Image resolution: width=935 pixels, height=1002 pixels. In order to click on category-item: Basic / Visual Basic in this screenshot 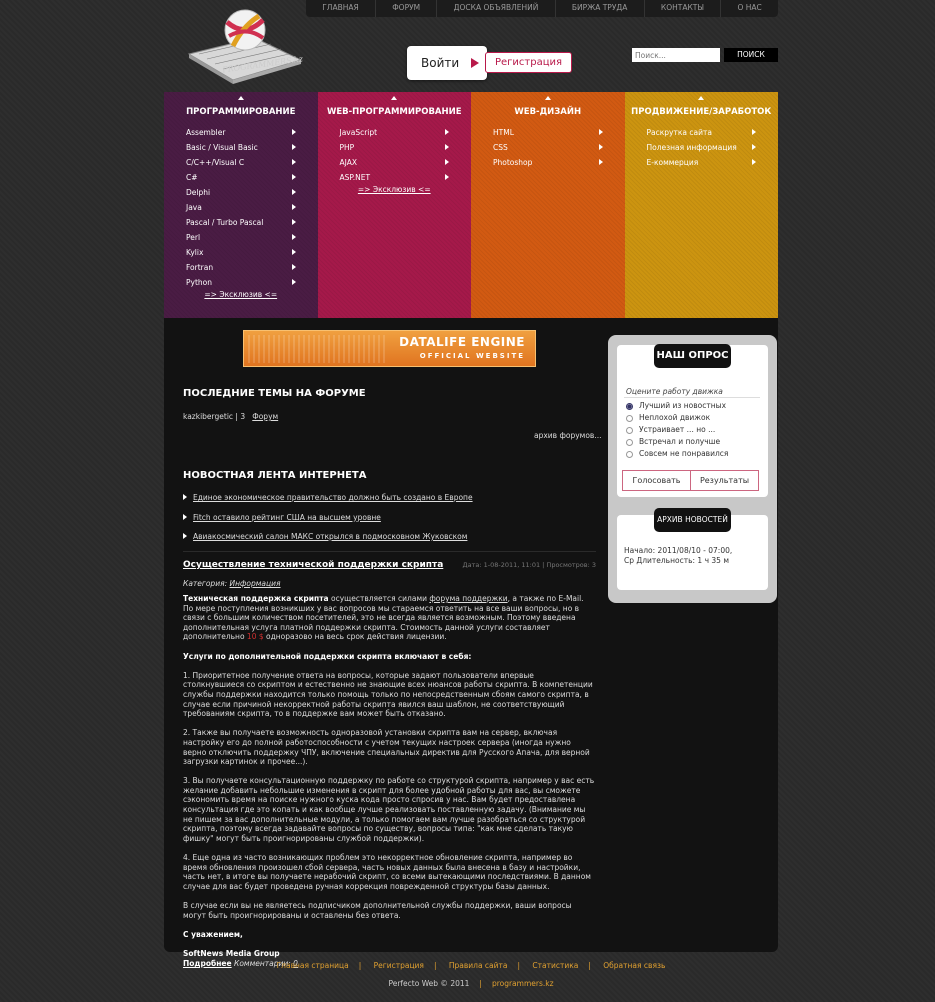, I will do `click(241, 147)`.